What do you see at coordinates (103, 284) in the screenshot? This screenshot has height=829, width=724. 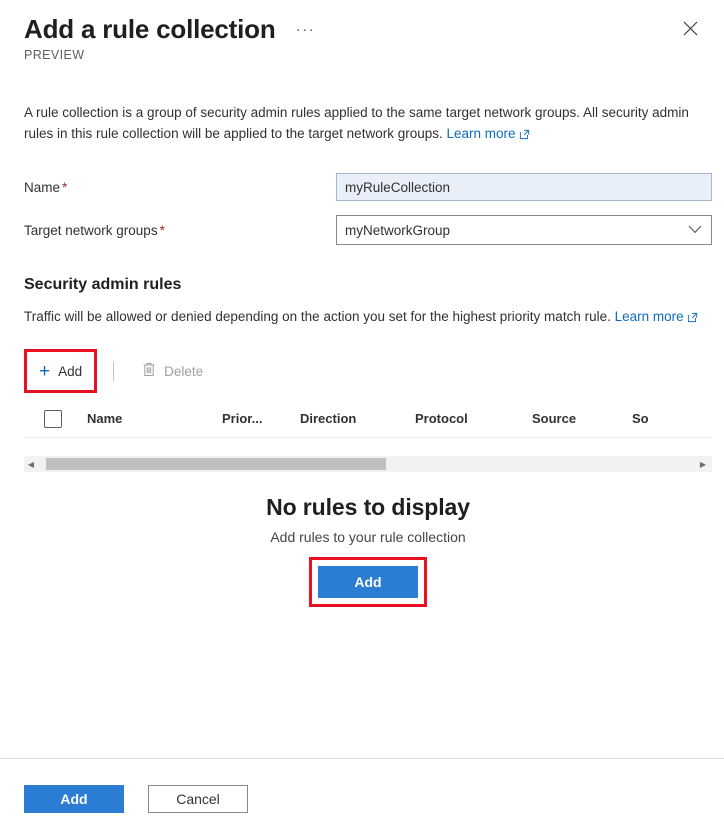 I see `section-heading-security-admin-rules: Security admin rules` at bounding box center [103, 284].